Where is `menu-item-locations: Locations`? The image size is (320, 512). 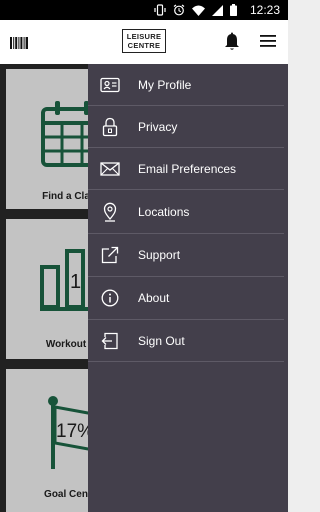
menu-item-locations: Locations is located at coordinates (188, 212).